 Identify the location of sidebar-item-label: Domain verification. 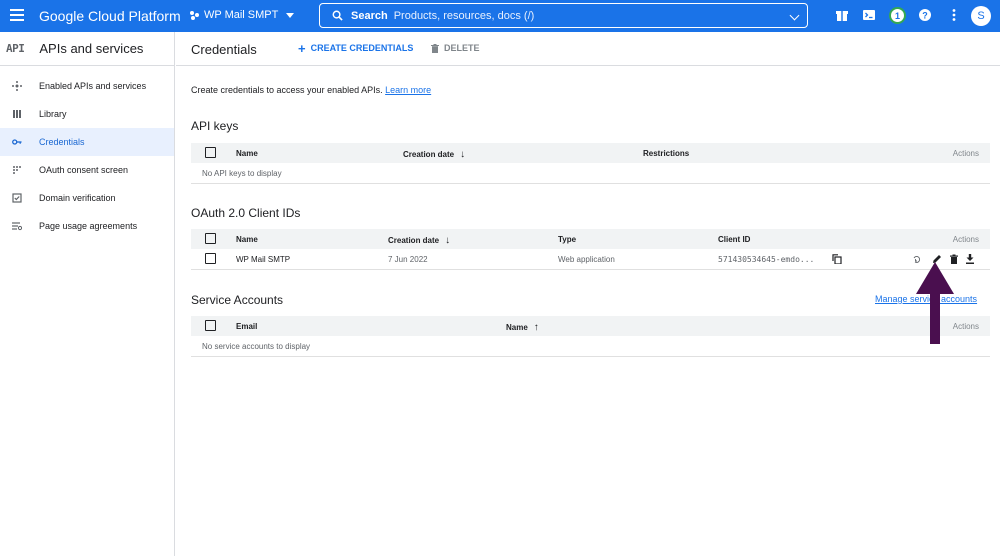
(77, 198).